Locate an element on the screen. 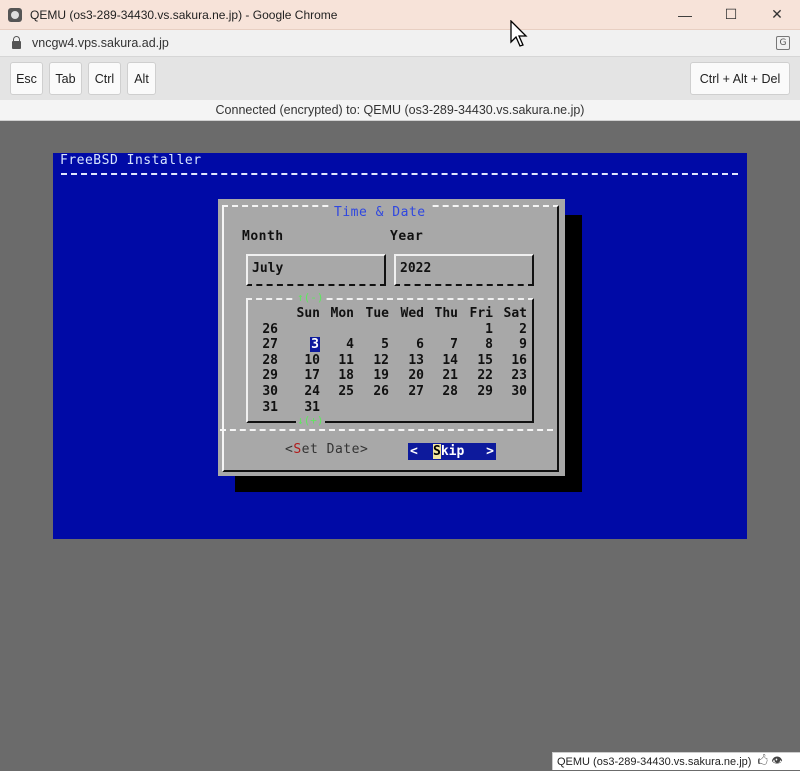 The height and width of the screenshot is (771, 800). calendar-day: 11 is located at coordinates (339, 360).